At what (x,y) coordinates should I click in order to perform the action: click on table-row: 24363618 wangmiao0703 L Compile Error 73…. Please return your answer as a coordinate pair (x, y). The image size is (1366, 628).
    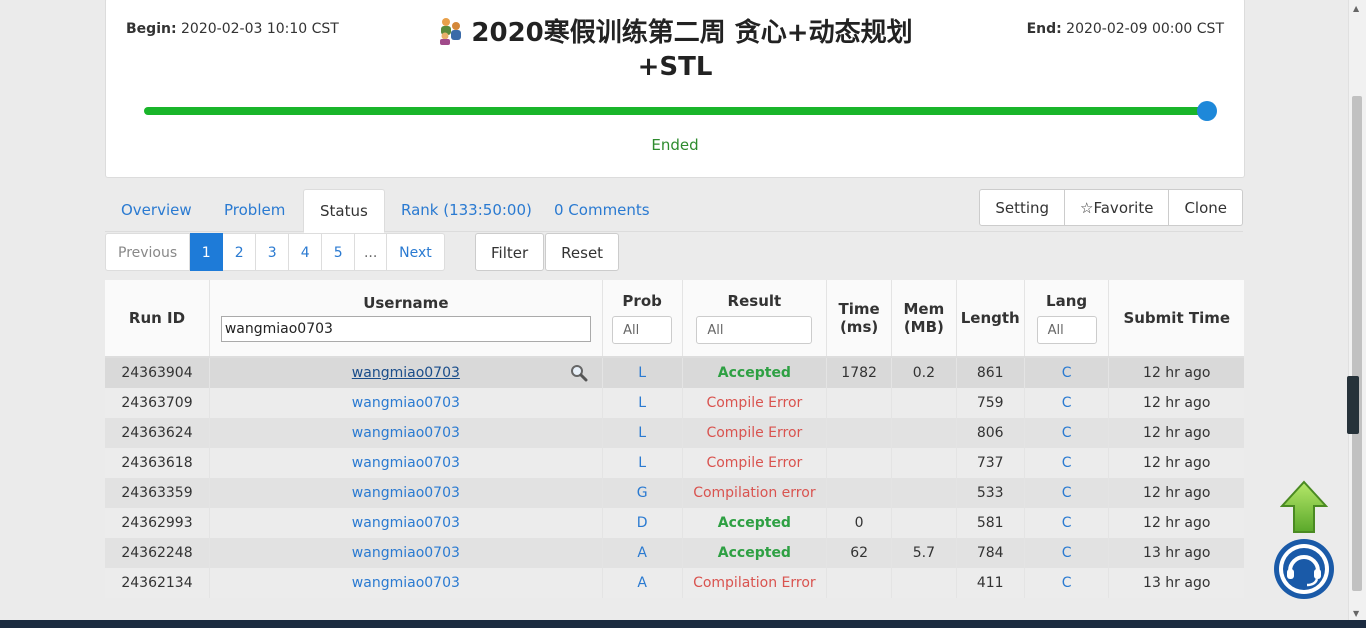
    Looking at the image, I should click on (674, 463).